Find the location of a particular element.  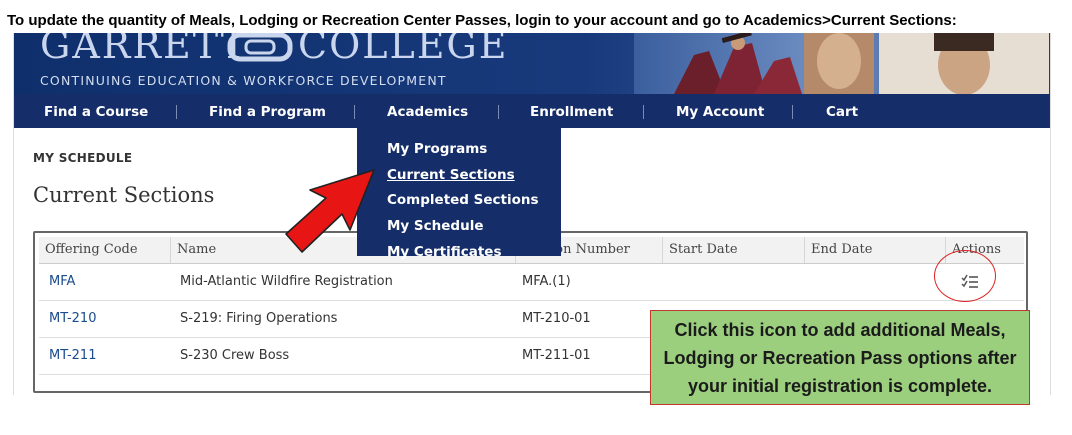

menu-item-current-sections: Current Sections is located at coordinates (451, 175).